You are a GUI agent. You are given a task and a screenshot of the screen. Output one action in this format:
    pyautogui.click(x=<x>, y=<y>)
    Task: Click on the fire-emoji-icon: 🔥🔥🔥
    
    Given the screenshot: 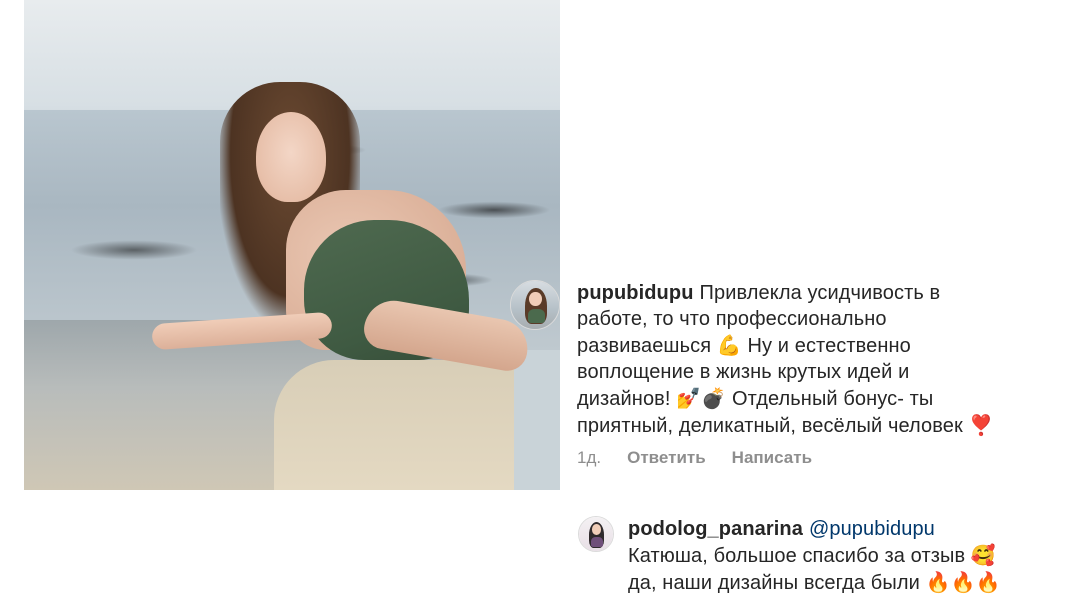 What is the action you would take?
    pyautogui.click(x=963, y=582)
    